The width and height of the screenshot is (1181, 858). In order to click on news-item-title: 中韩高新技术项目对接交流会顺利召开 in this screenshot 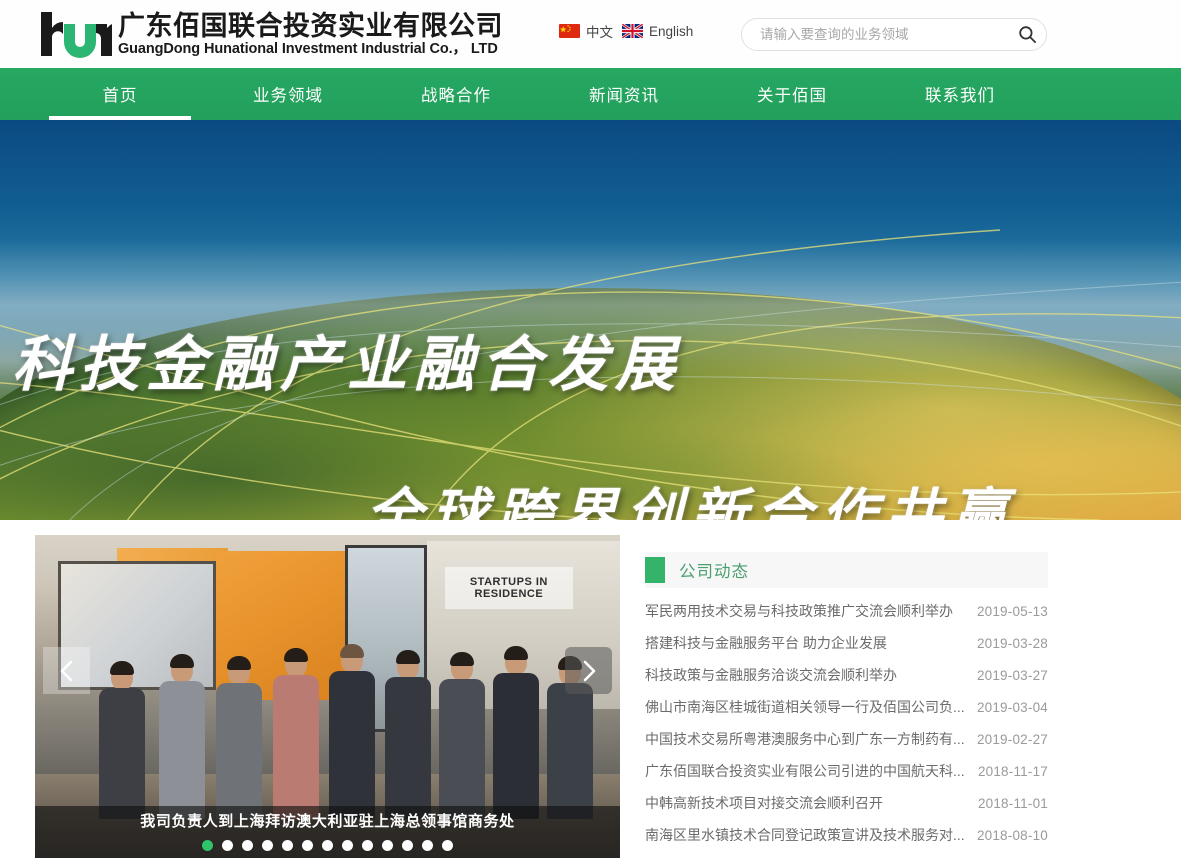, I will do `click(764, 803)`.